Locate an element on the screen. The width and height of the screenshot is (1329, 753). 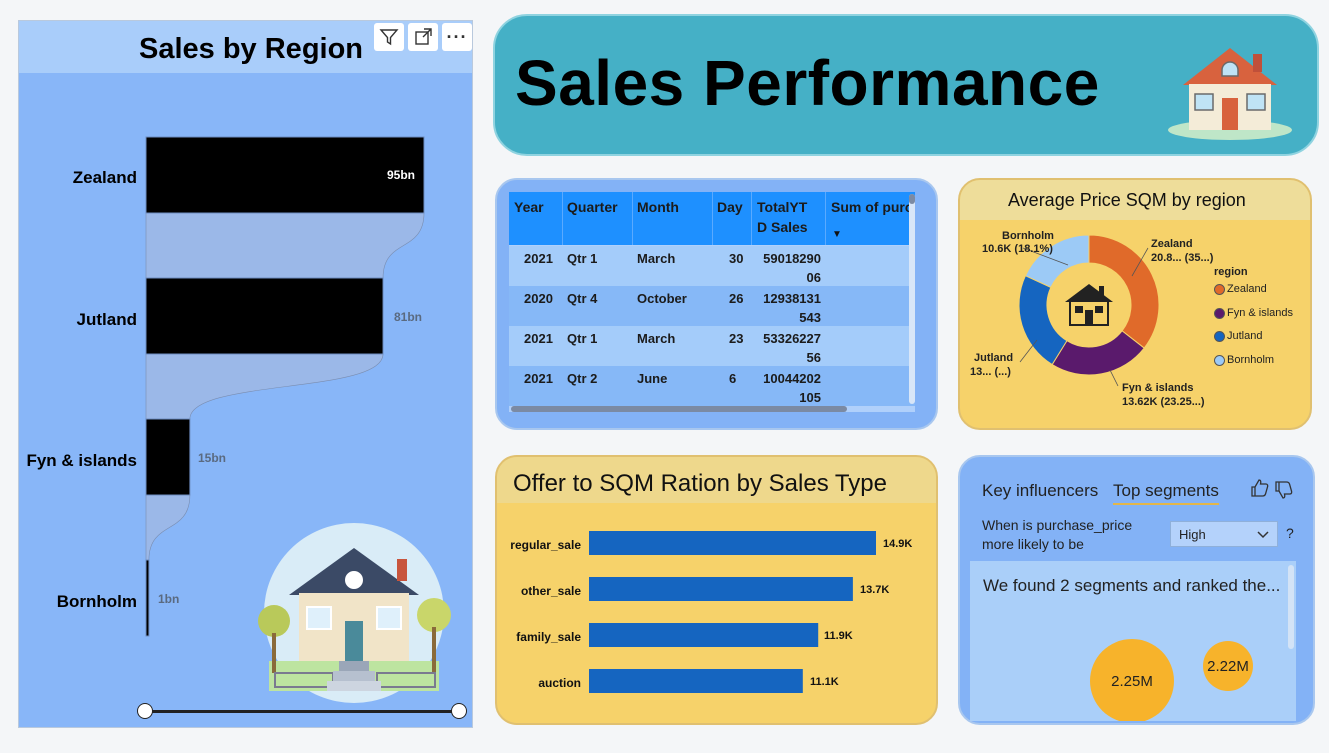
column-header-year: Year is located at coordinates (529, 207).